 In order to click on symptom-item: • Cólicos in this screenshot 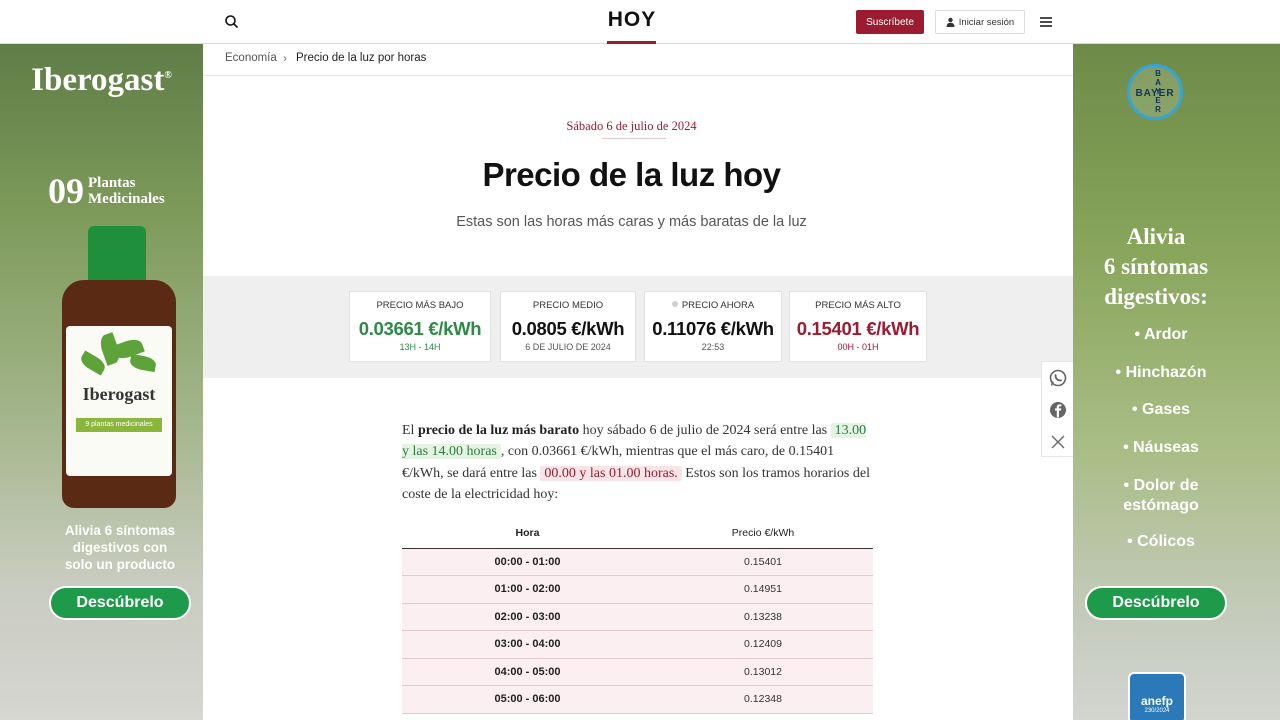, I will do `click(1161, 541)`.